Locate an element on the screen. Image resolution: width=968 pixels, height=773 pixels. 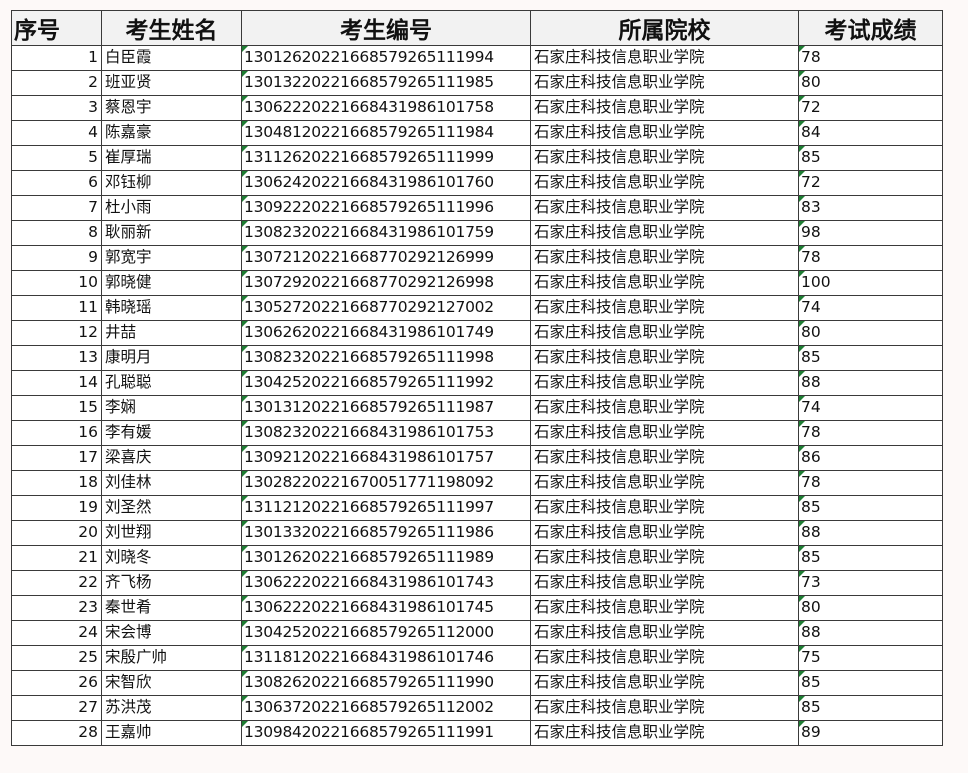
cell-score: 75 is located at coordinates (870, 658).